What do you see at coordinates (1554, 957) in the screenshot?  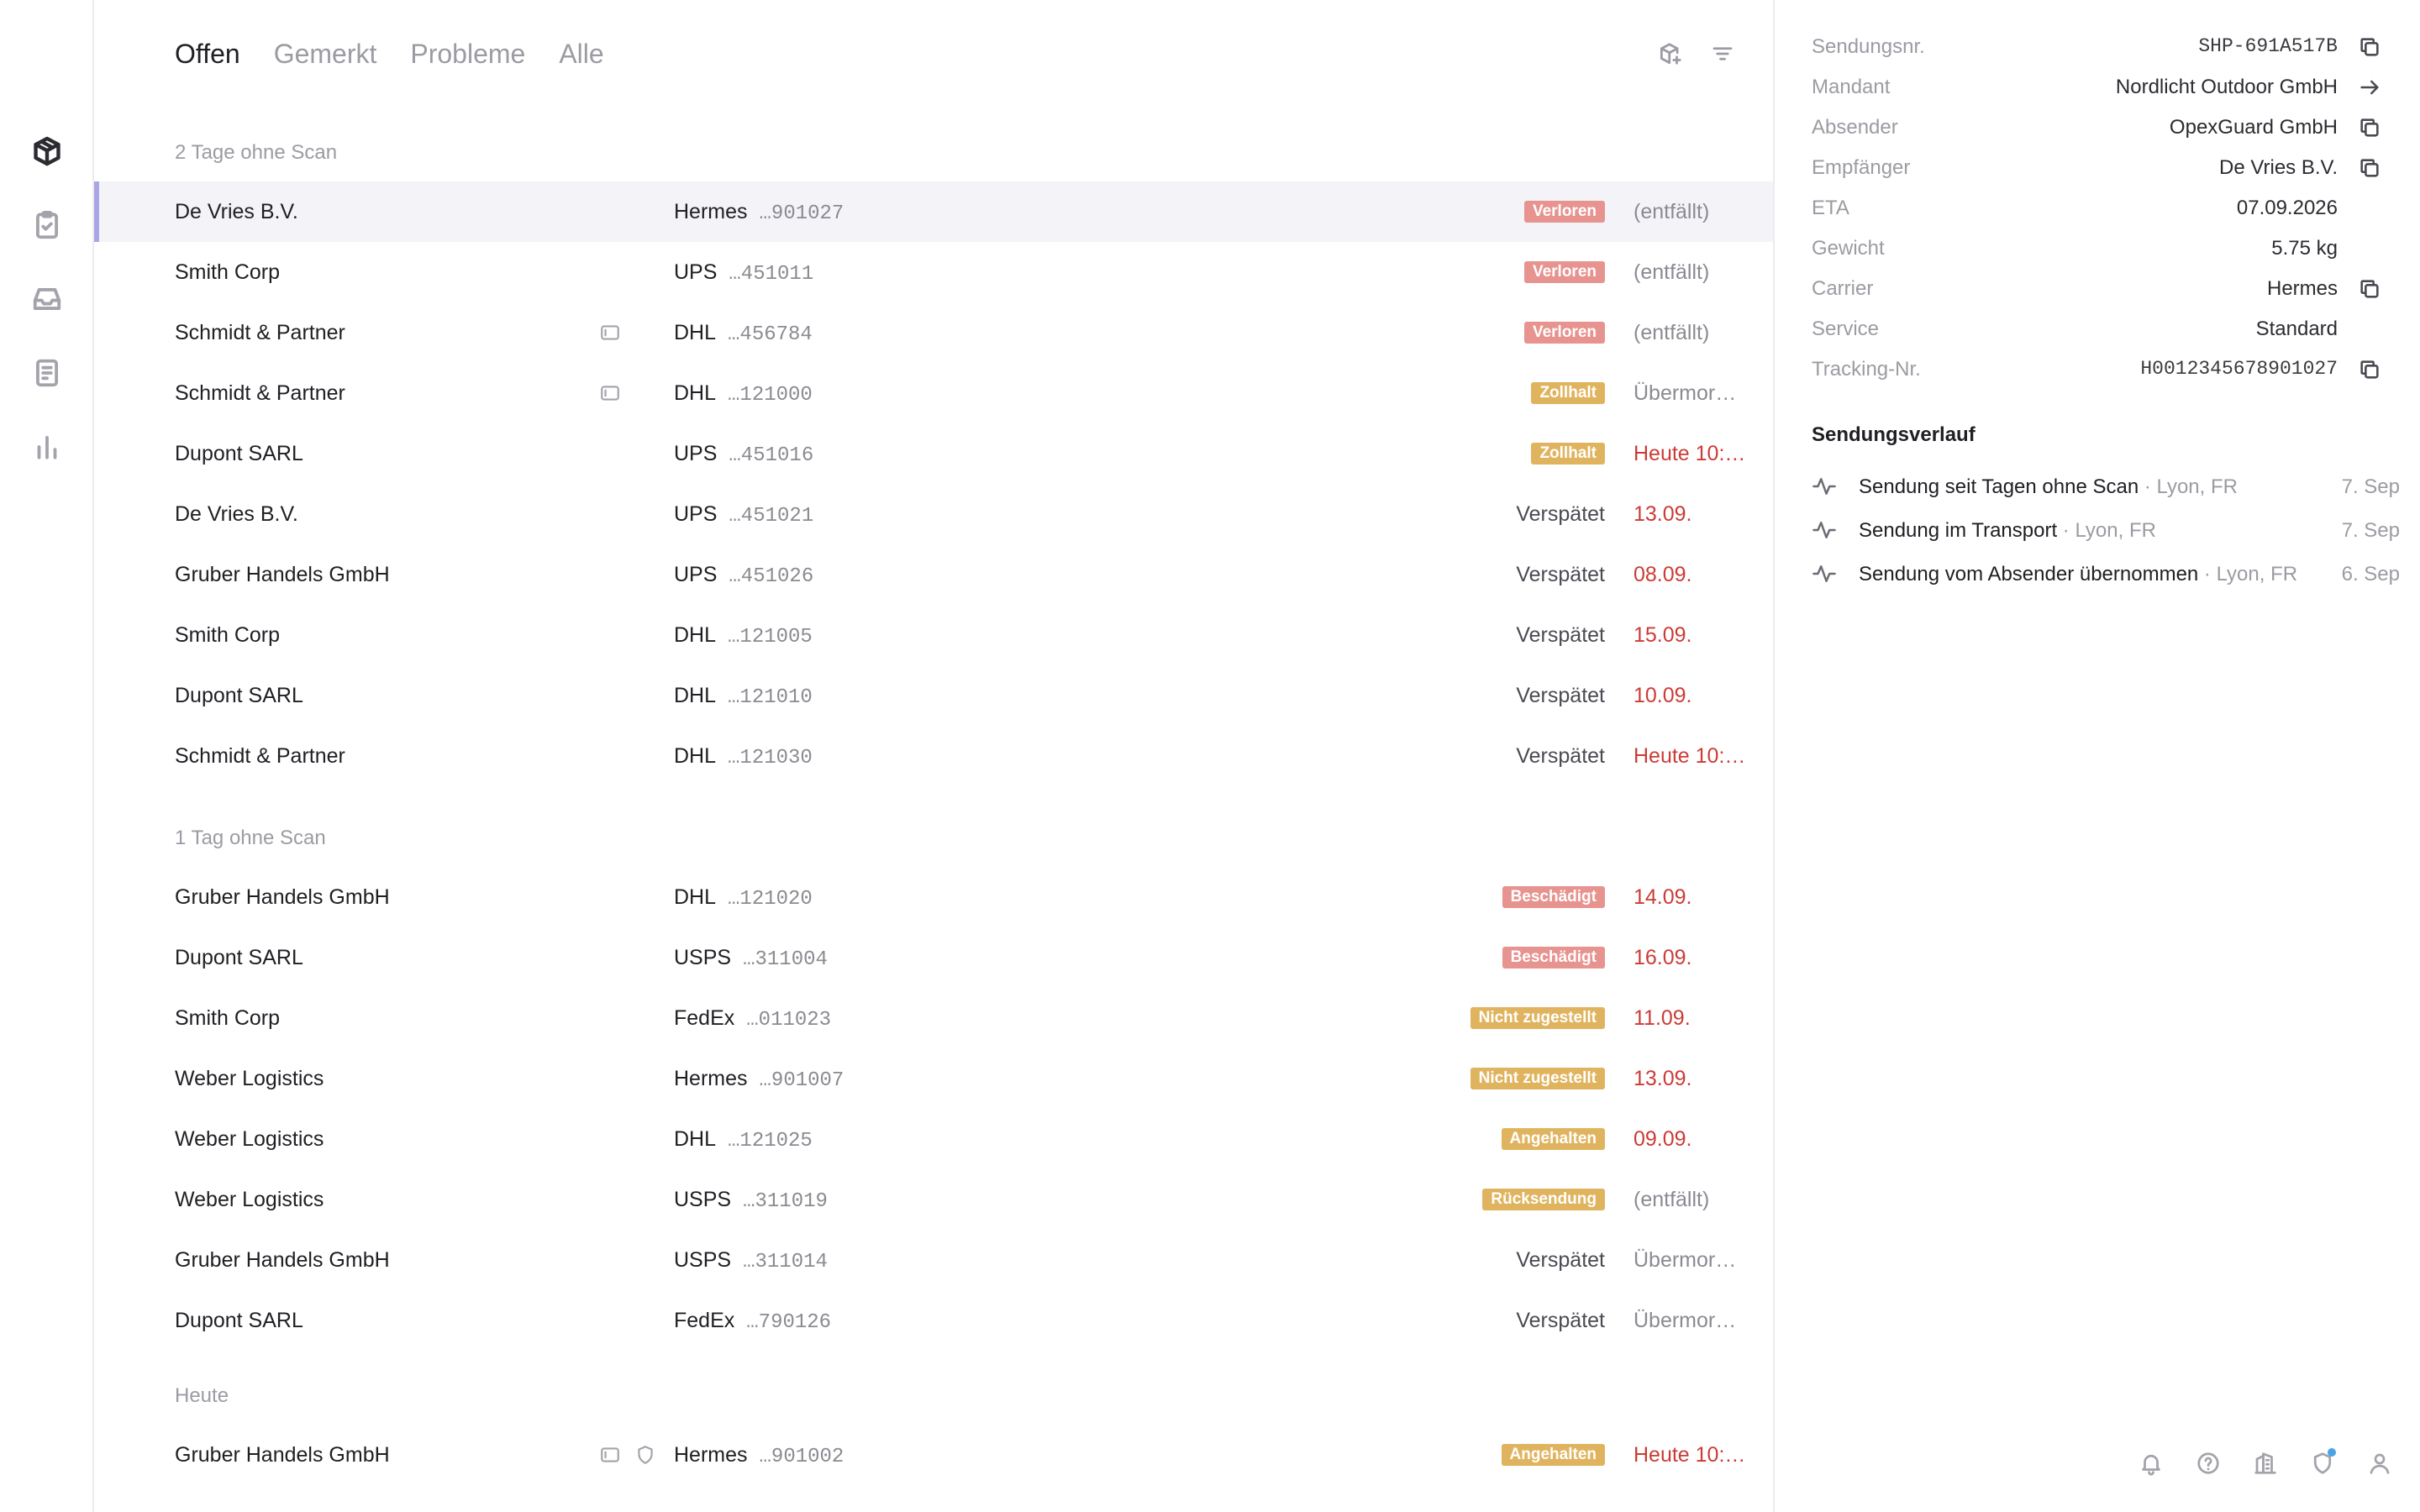 I see `status-cell: Beschädigt` at bounding box center [1554, 957].